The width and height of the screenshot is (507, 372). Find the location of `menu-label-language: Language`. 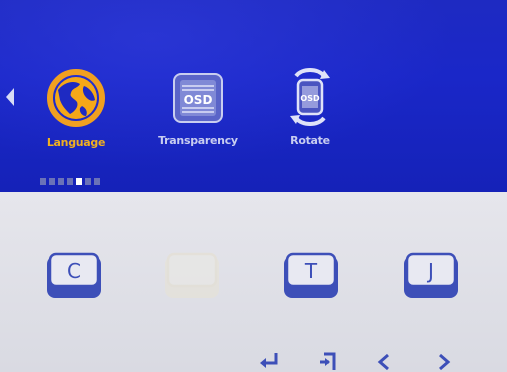

menu-label-language: Language is located at coordinates (76, 142).